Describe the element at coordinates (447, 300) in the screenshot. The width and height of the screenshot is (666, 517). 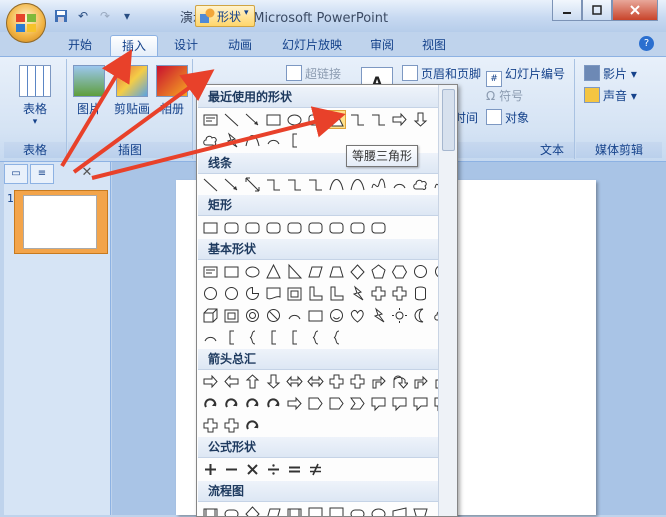
I see `gallery-scrollbar` at that location.